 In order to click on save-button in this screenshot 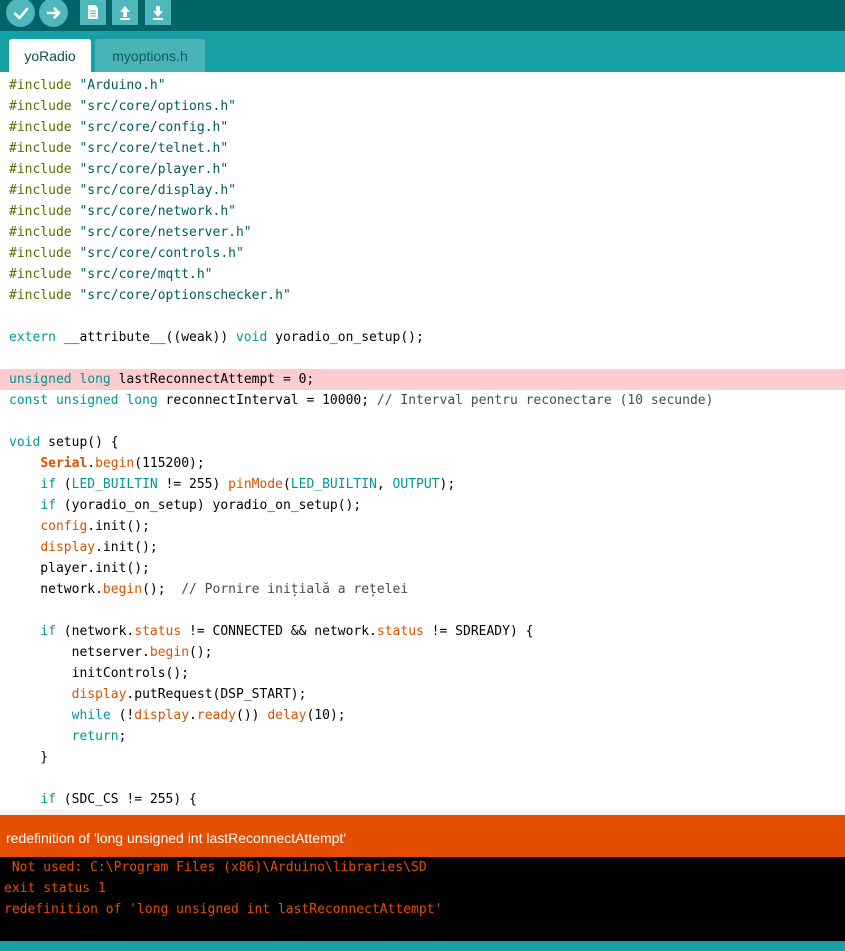, I will do `click(158, 12)`.